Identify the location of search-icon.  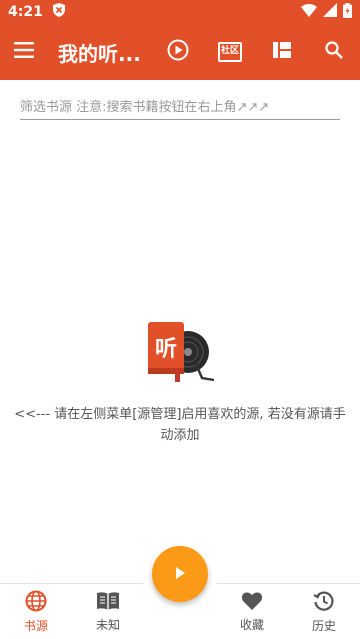
(334, 52).